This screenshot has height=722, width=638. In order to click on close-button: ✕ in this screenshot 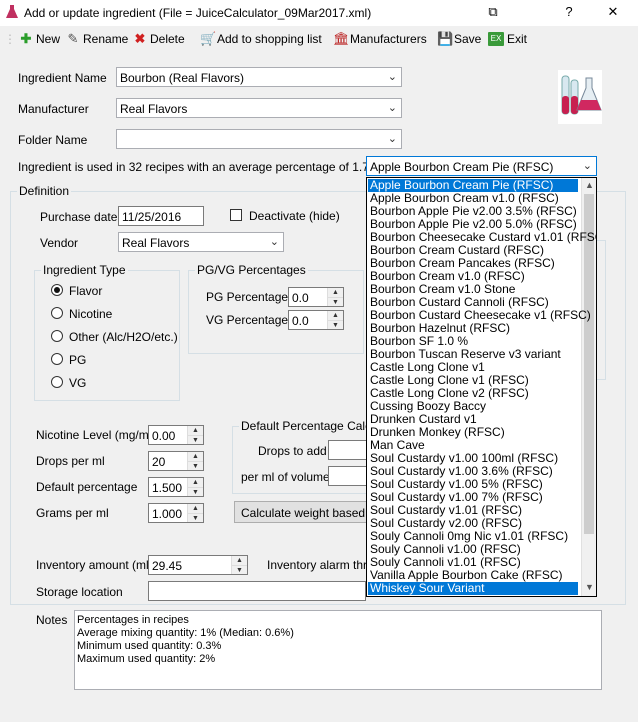, I will do `click(613, 12)`.